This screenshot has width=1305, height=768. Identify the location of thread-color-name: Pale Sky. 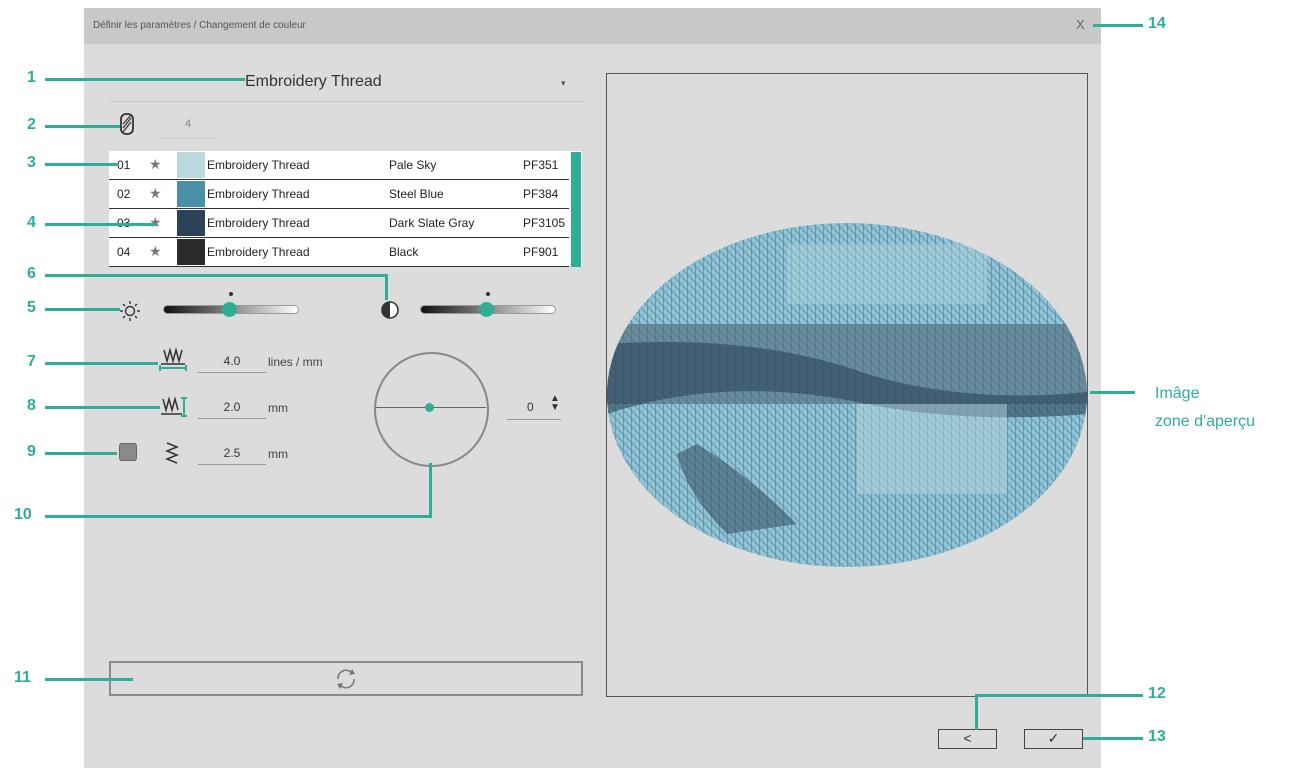
(413, 165).